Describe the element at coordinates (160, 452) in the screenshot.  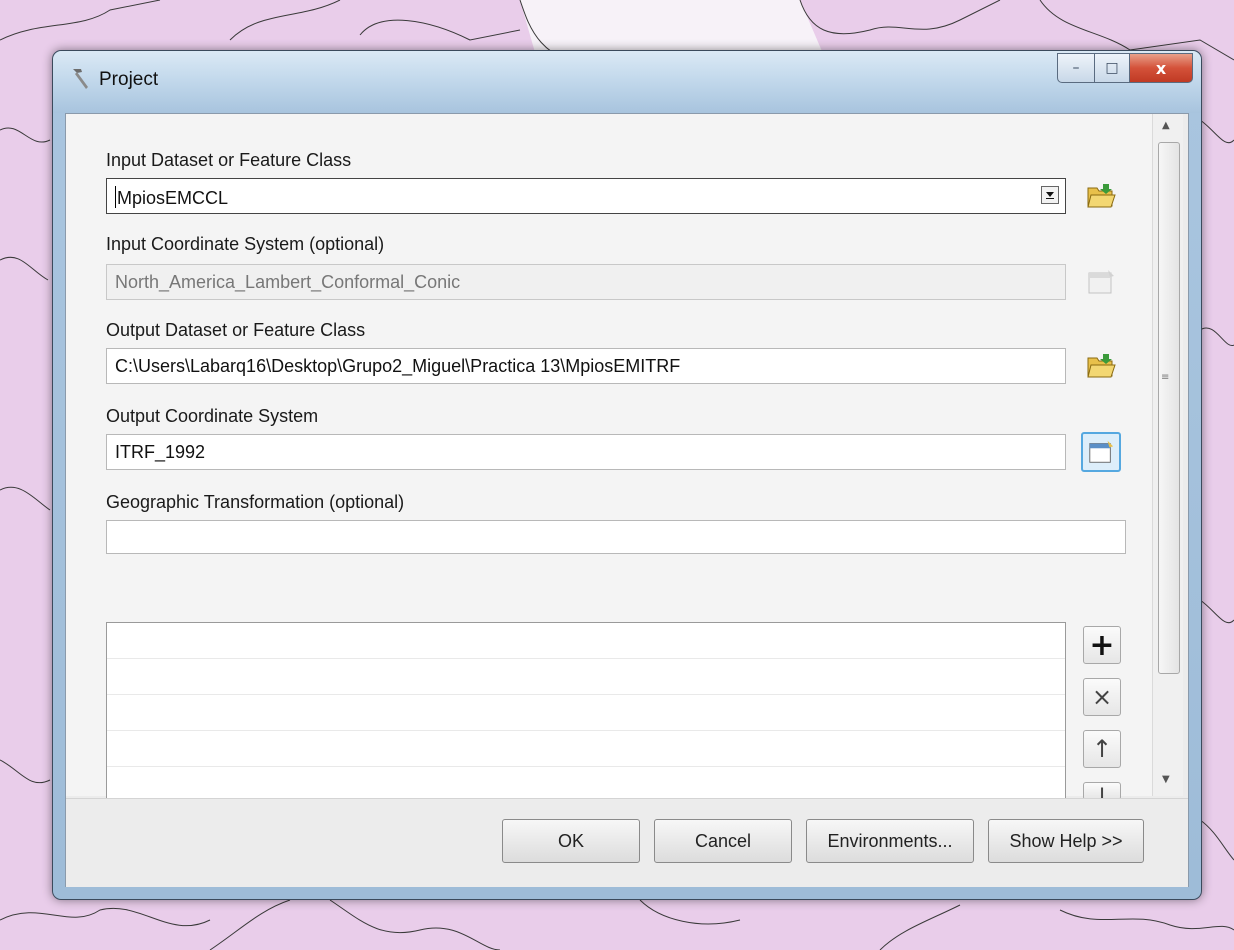
I see `output-cs-value: ITRF_1992` at that location.